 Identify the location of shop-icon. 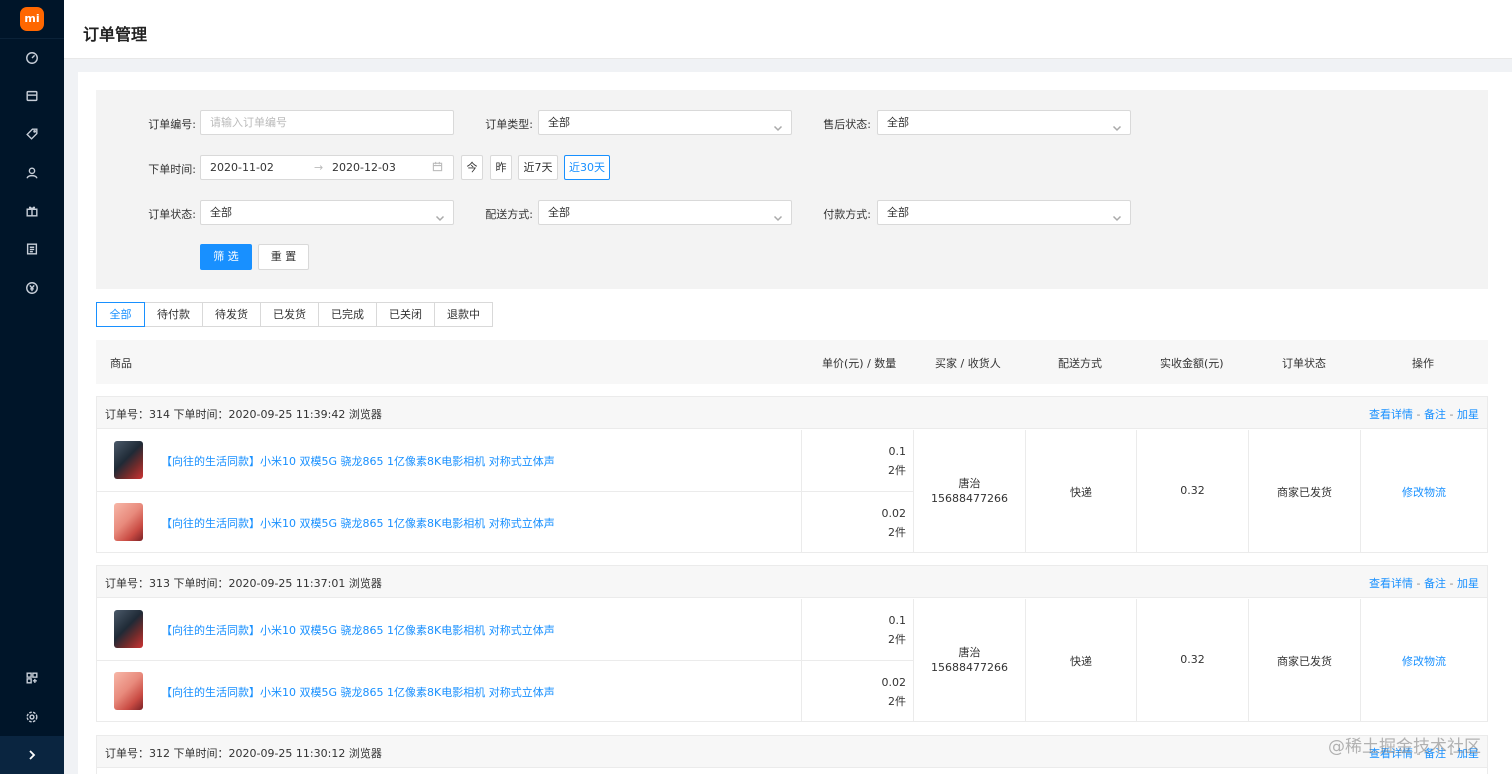
(32, 96).